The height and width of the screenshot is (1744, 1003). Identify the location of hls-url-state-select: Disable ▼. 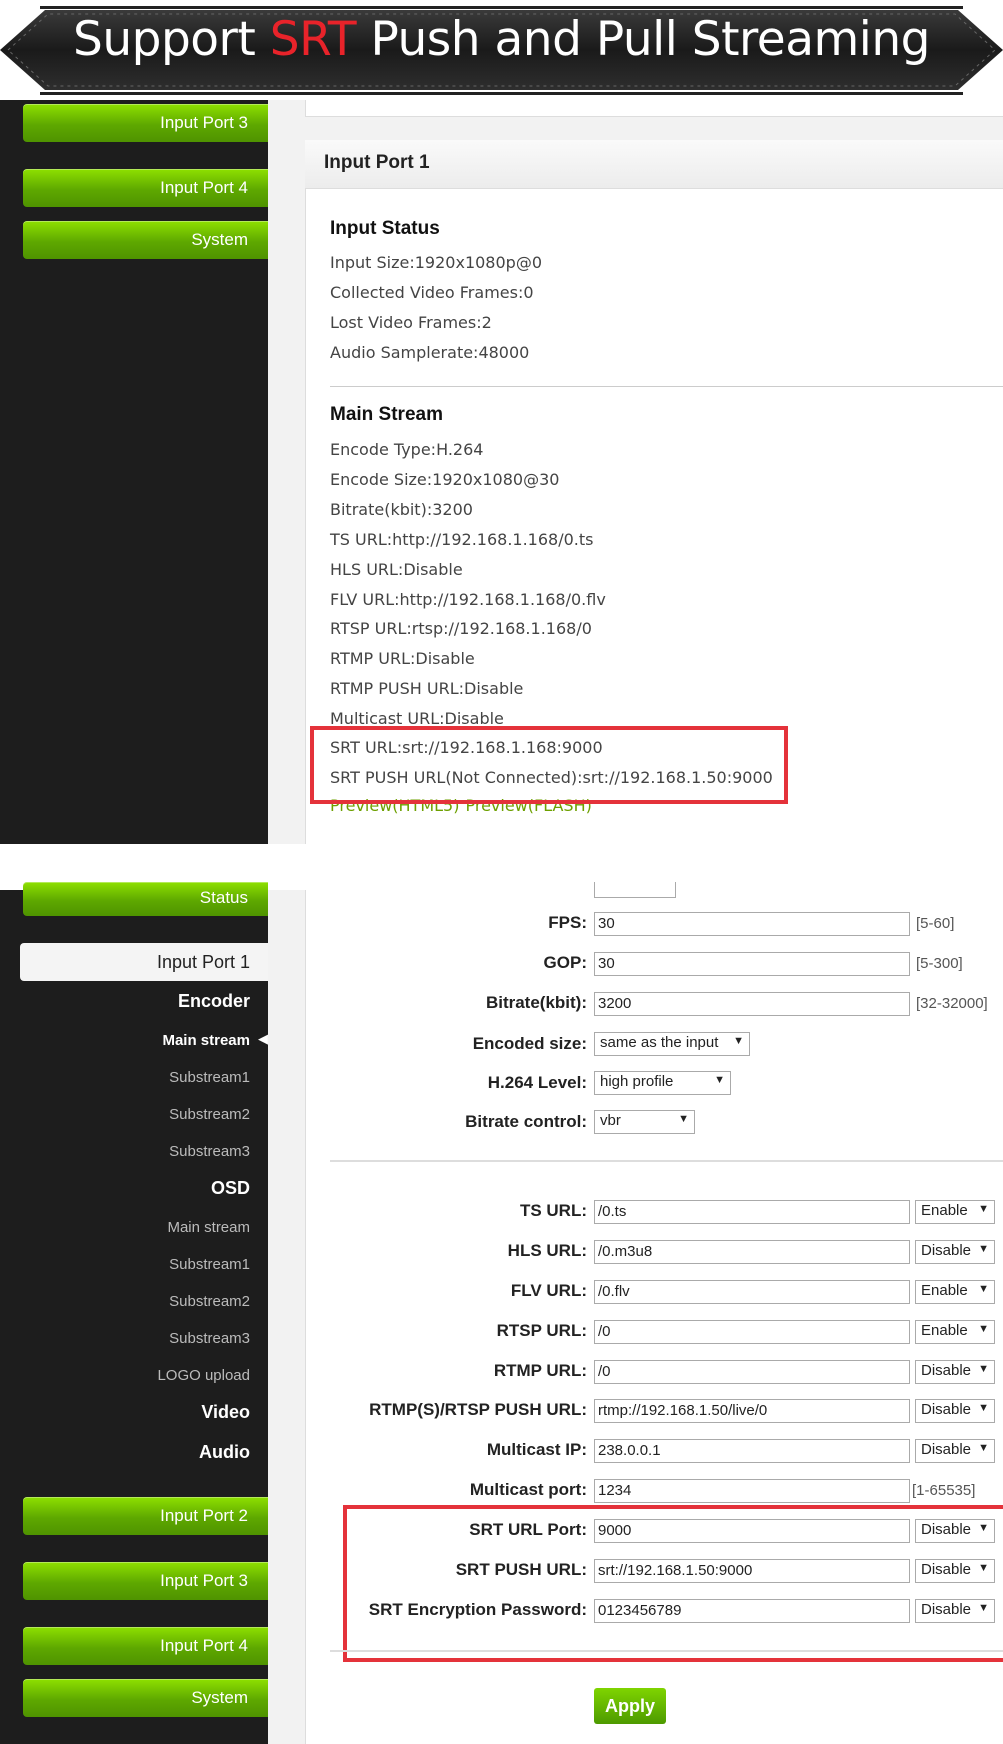
(955, 1252).